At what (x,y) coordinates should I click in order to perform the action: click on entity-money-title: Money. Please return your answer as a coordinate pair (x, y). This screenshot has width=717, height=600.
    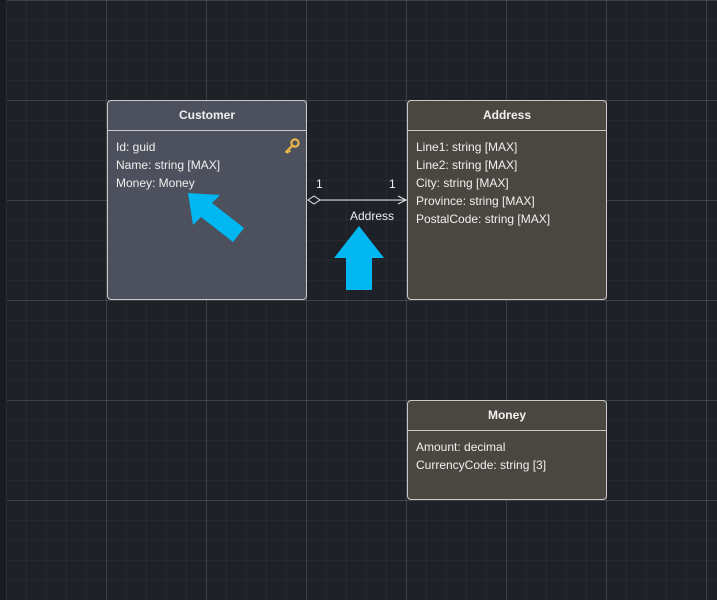
    Looking at the image, I should click on (507, 416).